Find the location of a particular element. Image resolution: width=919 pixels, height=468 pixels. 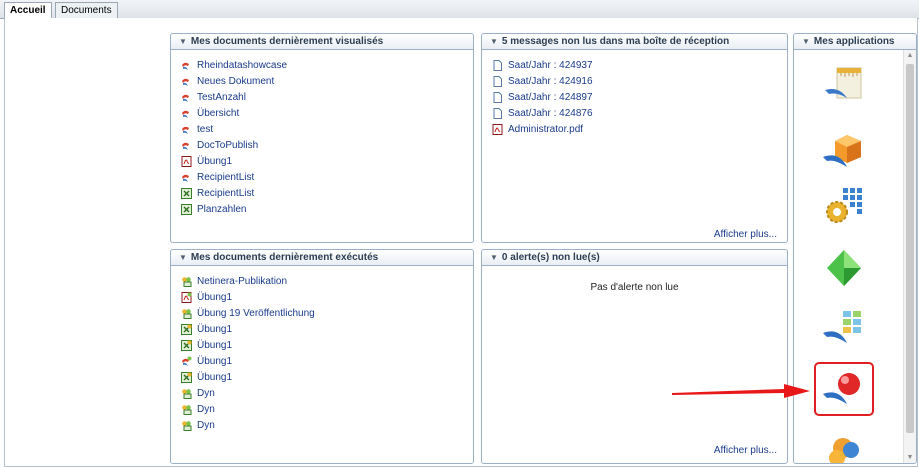

app-circles is located at coordinates (844, 448).